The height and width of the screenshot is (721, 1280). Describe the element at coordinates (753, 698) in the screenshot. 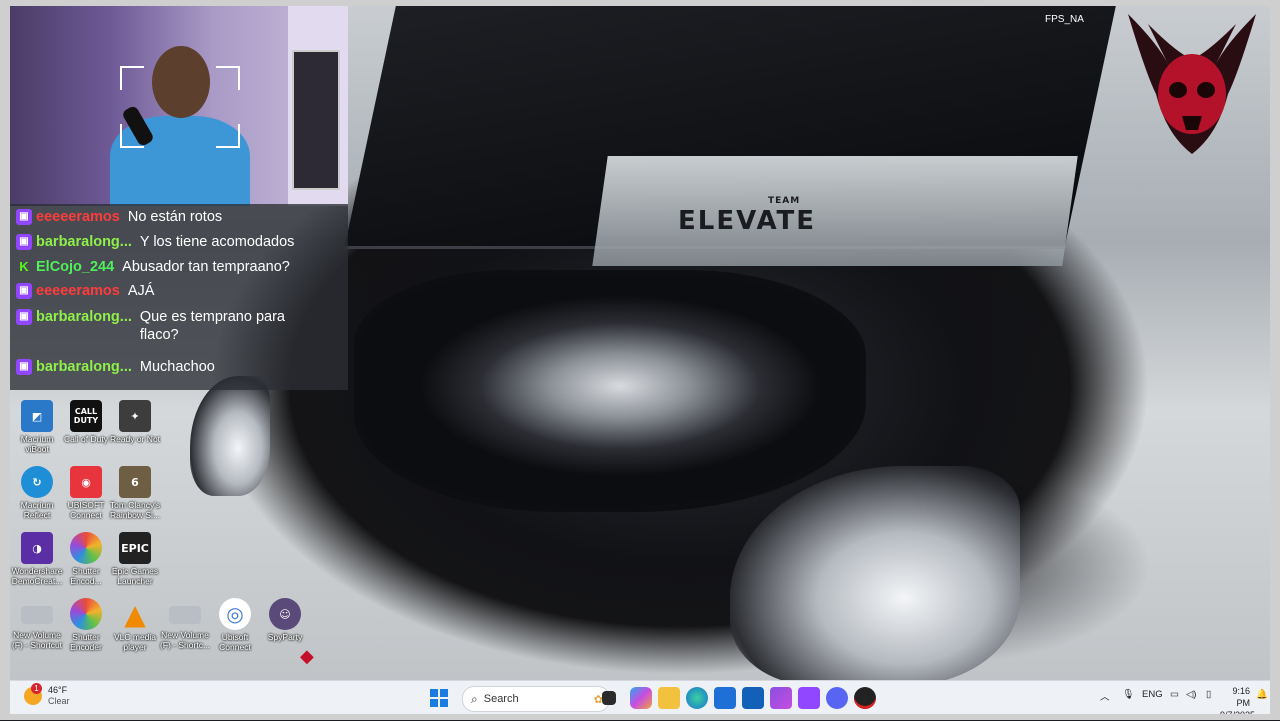

I see `outlook-icon` at that location.